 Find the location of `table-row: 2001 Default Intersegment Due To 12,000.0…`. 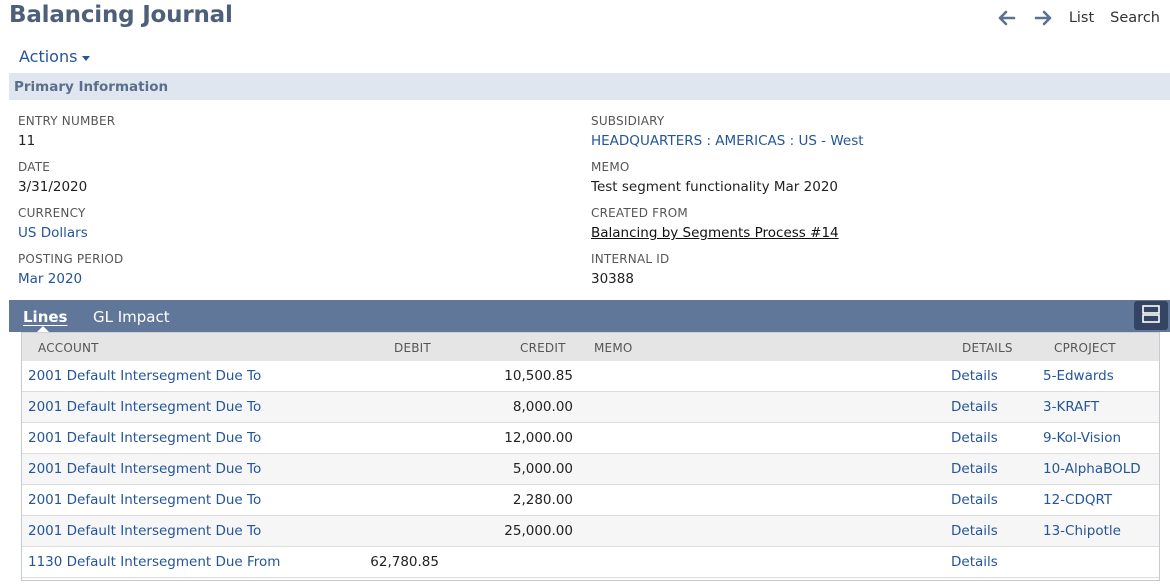

table-row: 2001 Default Intersegment Due To 12,000.0… is located at coordinates (590, 438).